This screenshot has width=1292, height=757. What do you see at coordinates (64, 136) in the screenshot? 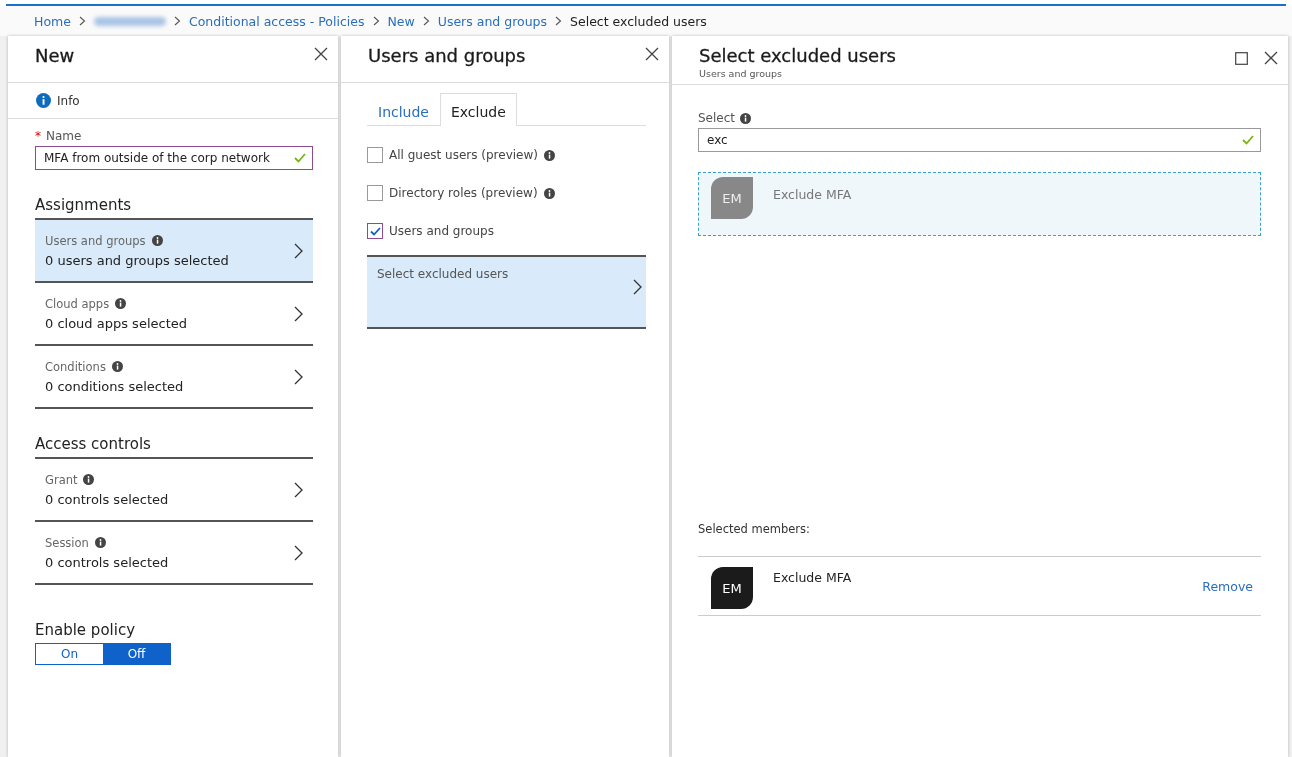
I see `field-label: Name` at bounding box center [64, 136].